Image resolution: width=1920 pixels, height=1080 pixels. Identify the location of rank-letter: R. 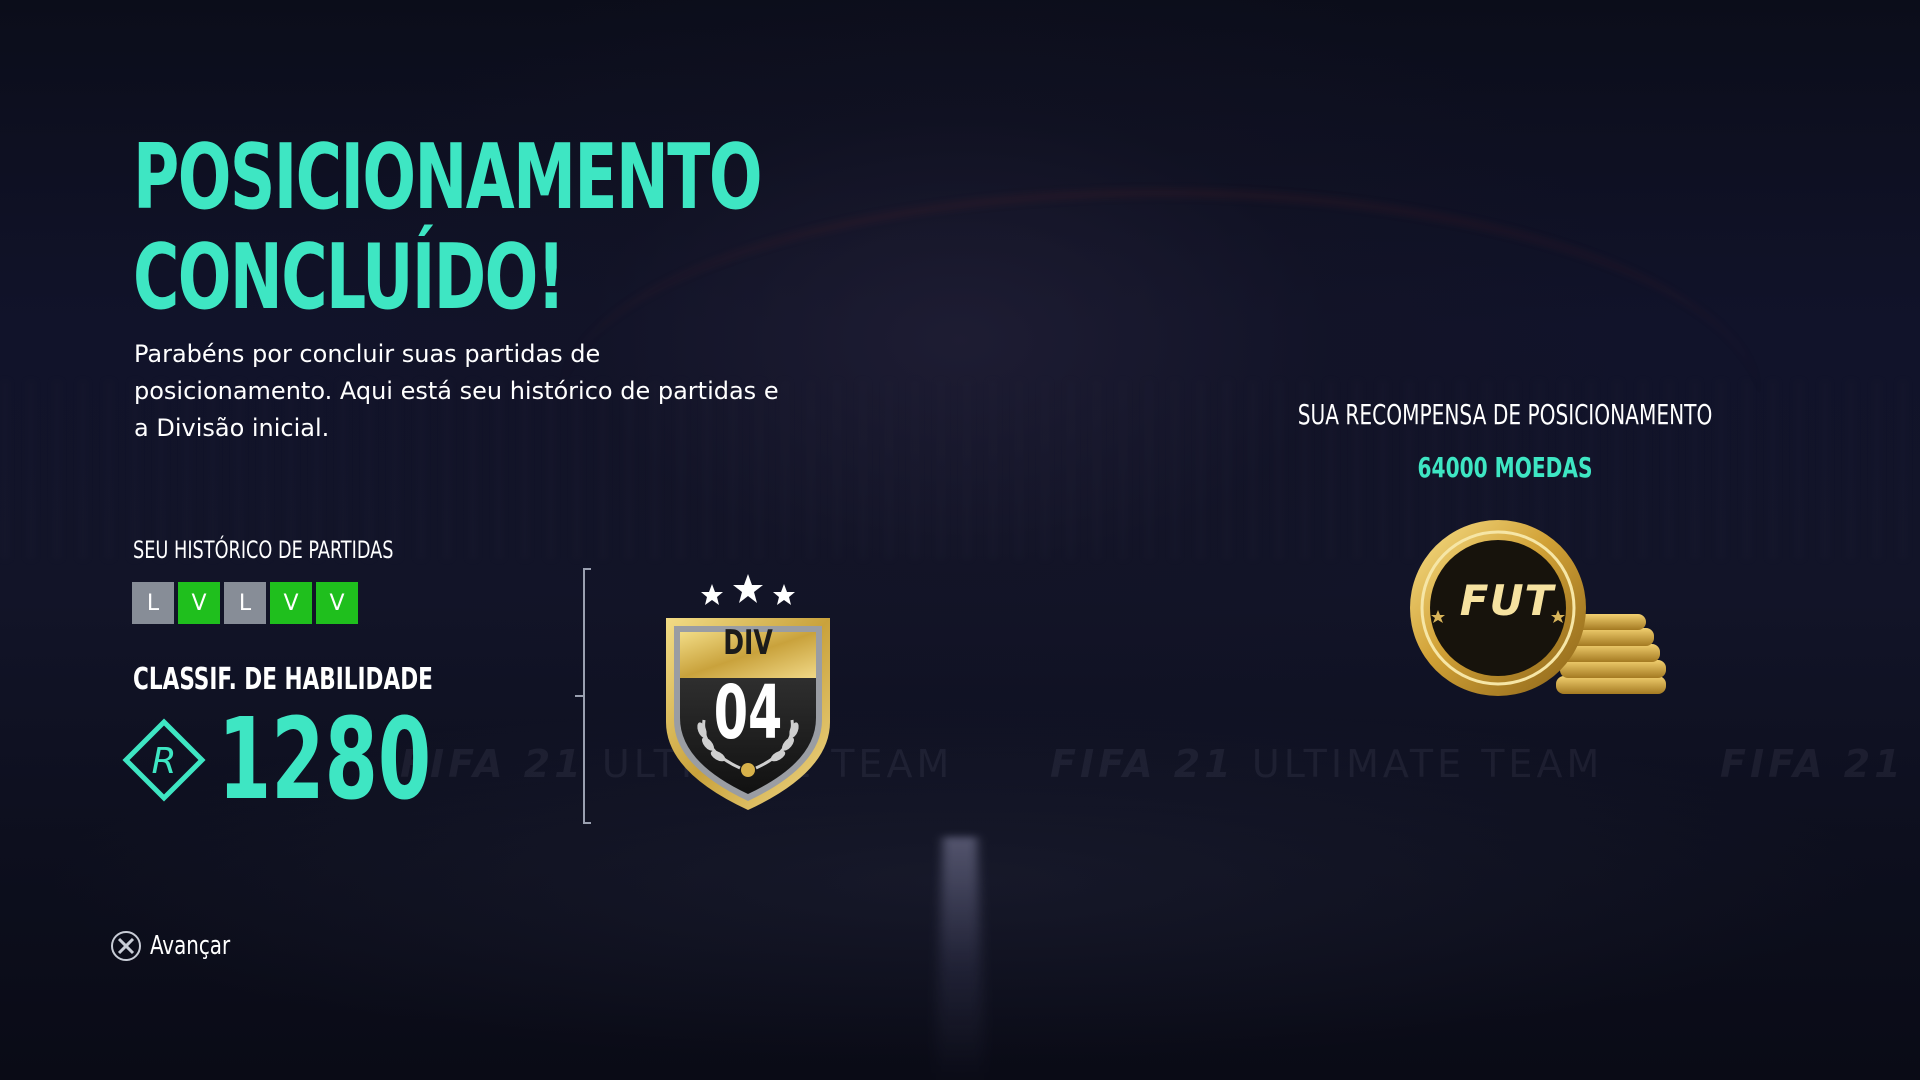
(163, 761).